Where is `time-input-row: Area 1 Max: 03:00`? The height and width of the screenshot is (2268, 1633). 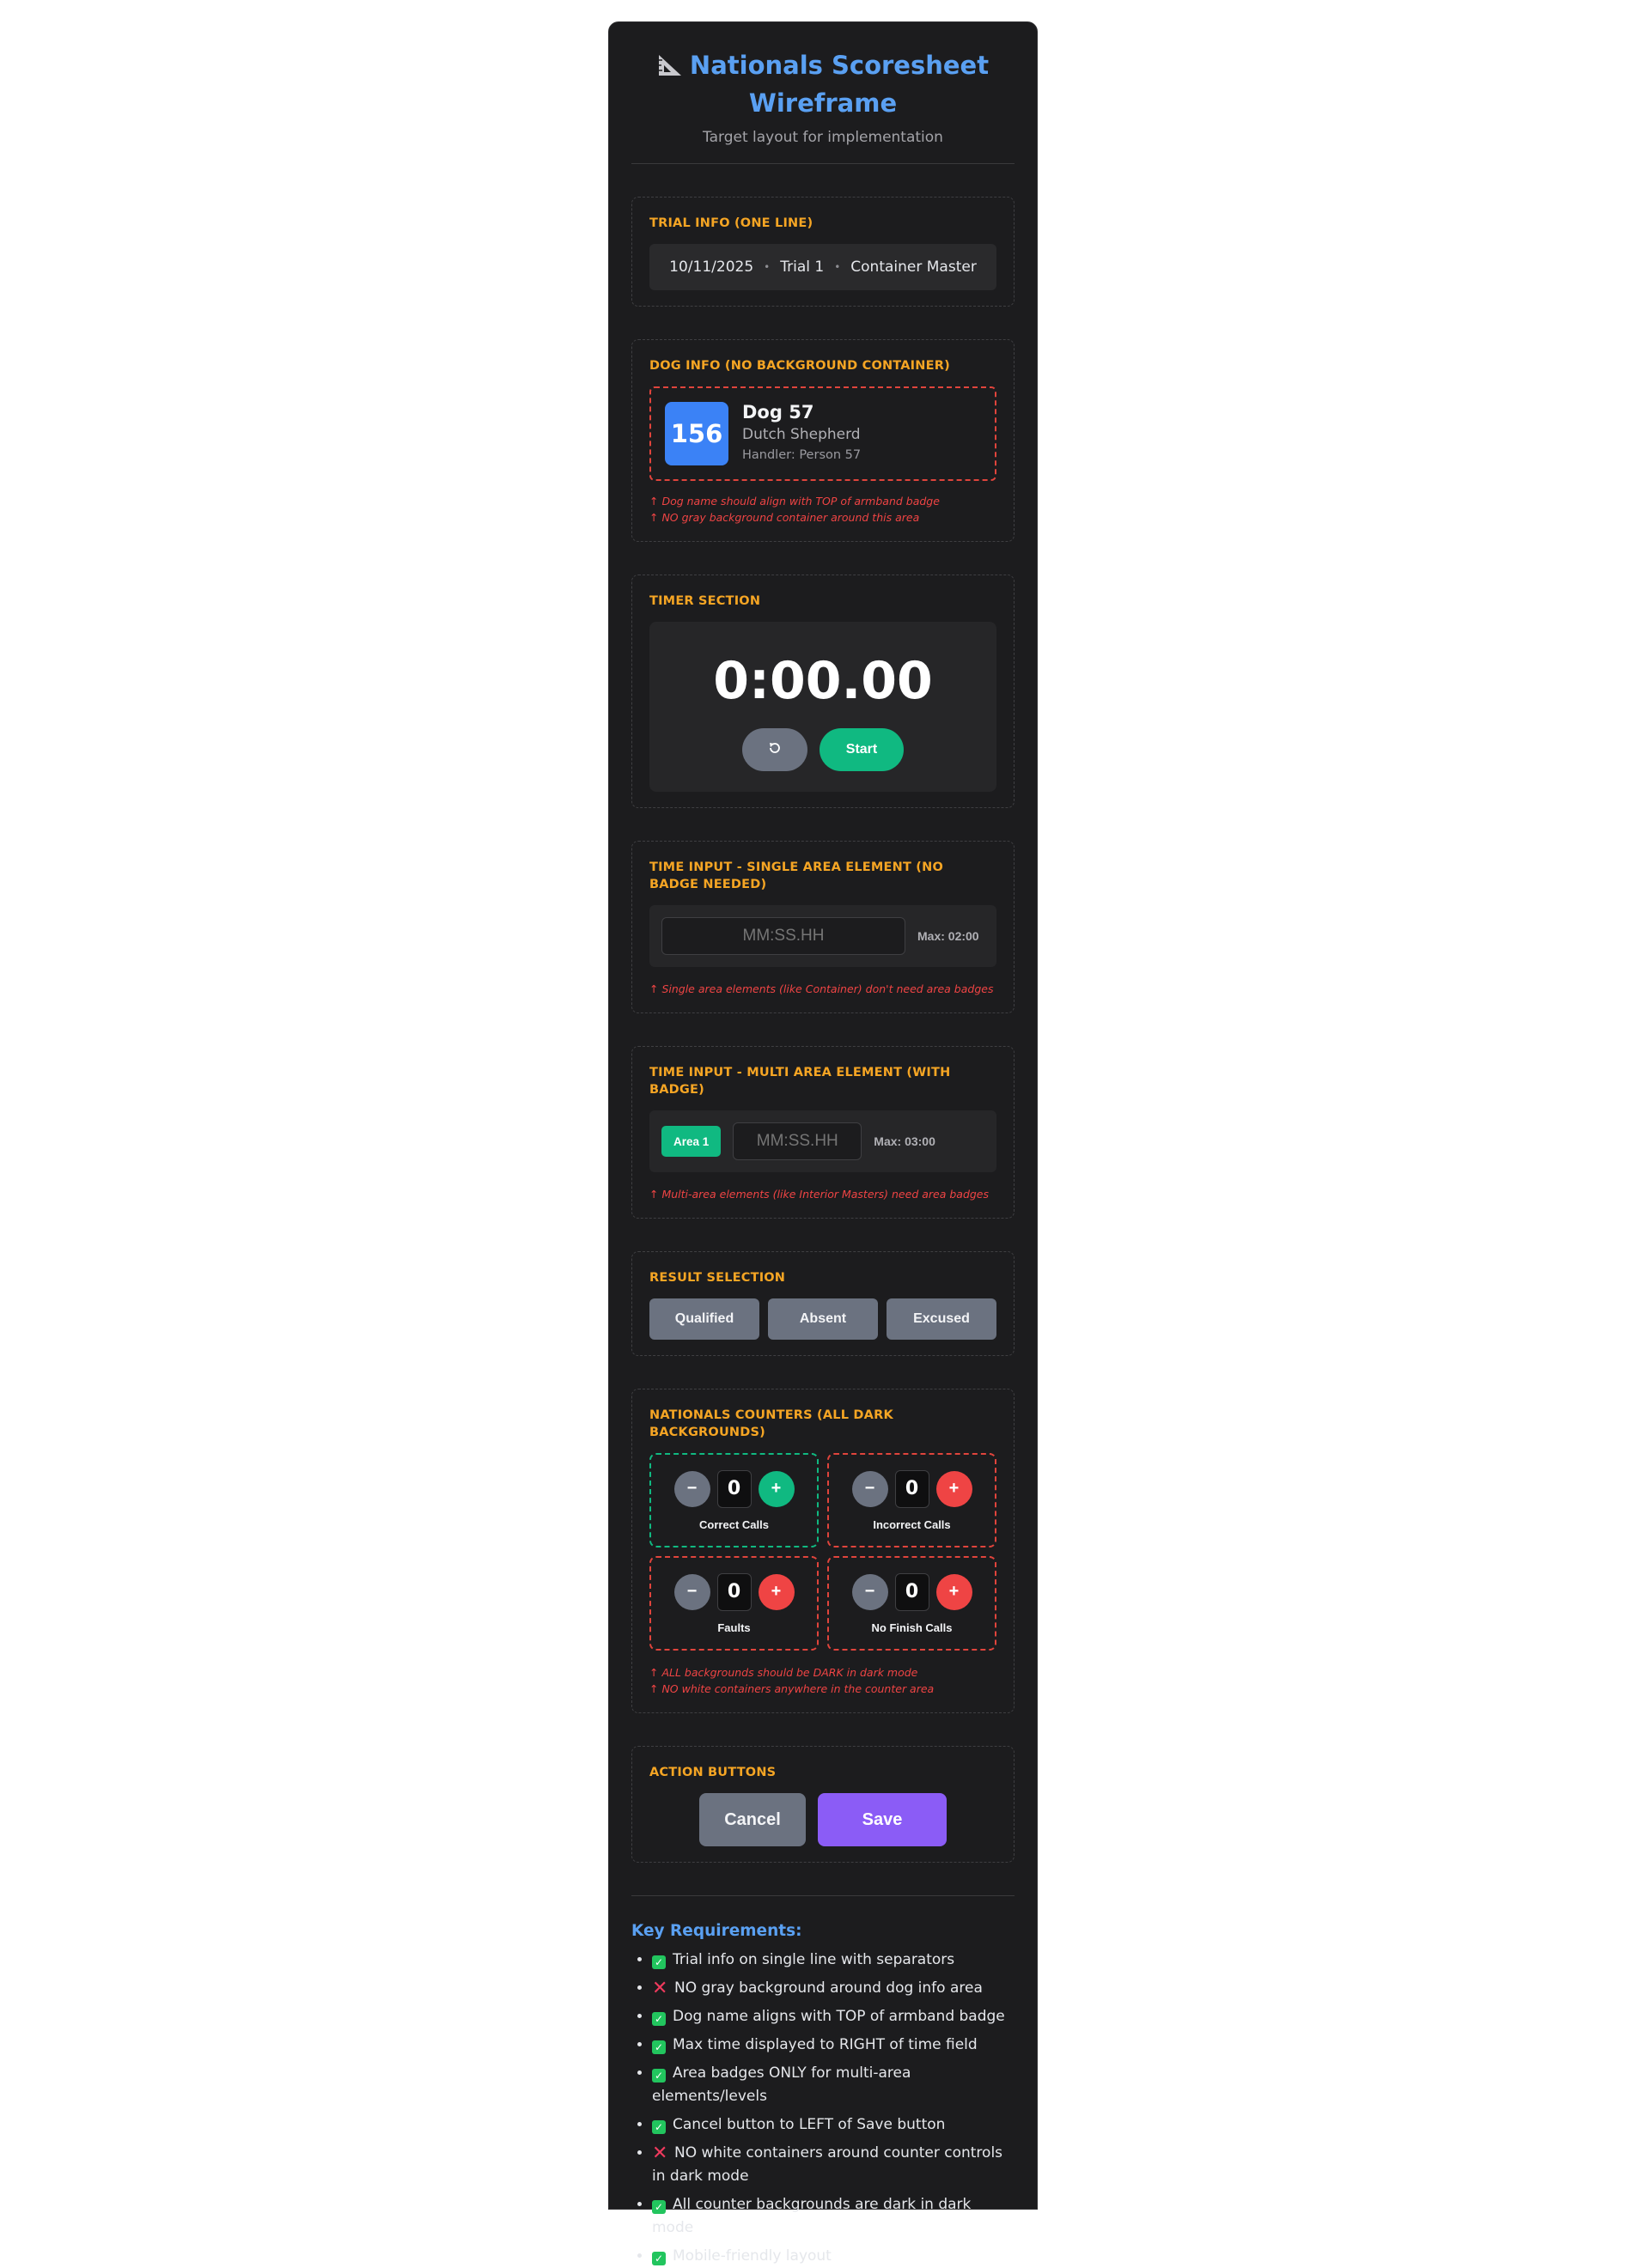
time-input-row: Area 1 Max: 03:00 is located at coordinates (822, 1141).